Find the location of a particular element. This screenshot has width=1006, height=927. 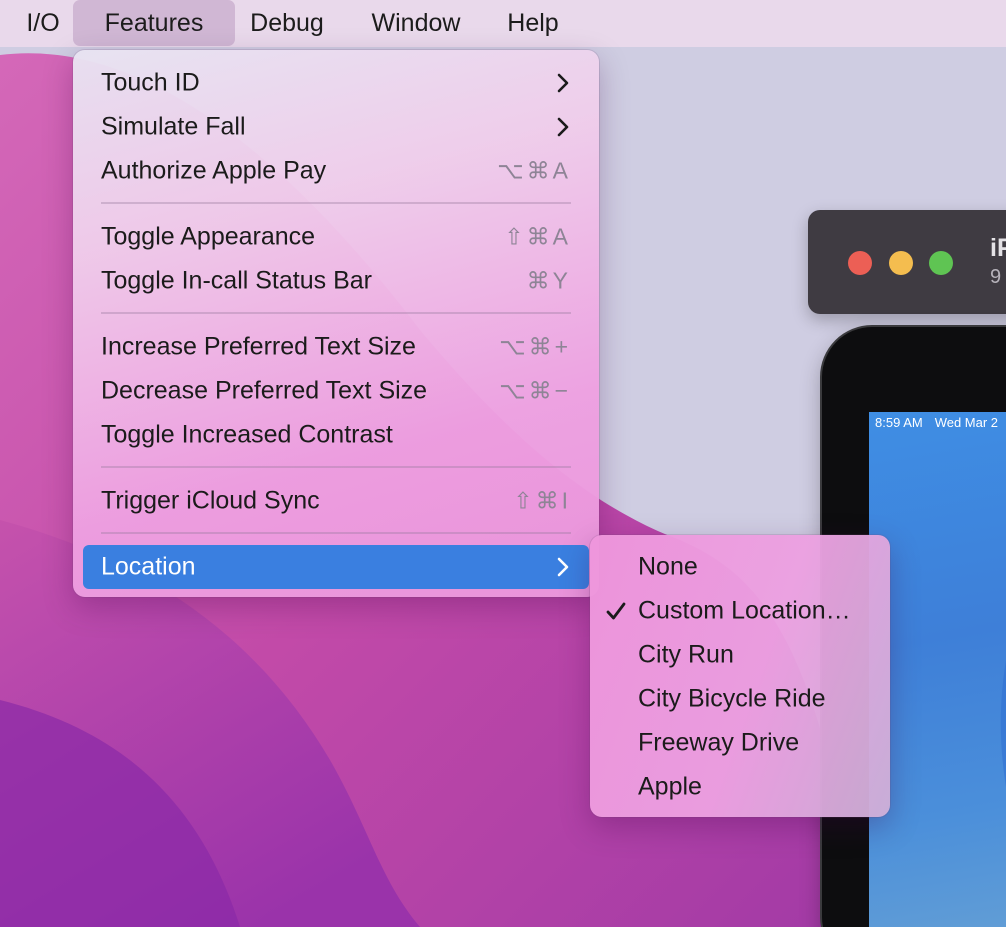

menu-bar: I/O Features Debug Window Help is located at coordinates (503, 23).